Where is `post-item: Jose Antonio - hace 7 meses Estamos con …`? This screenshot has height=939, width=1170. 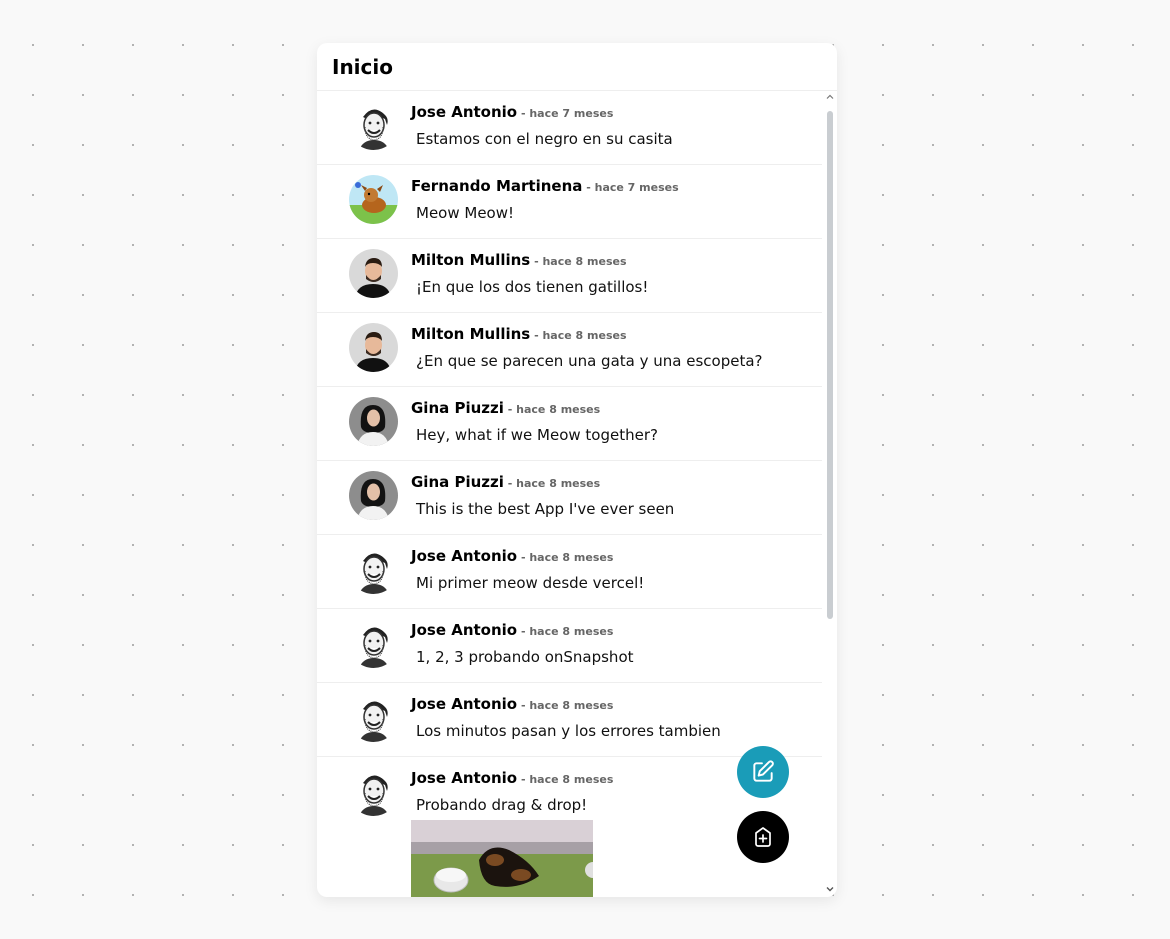
post-item: Jose Antonio - hace 7 meses Estamos con … is located at coordinates (569, 128).